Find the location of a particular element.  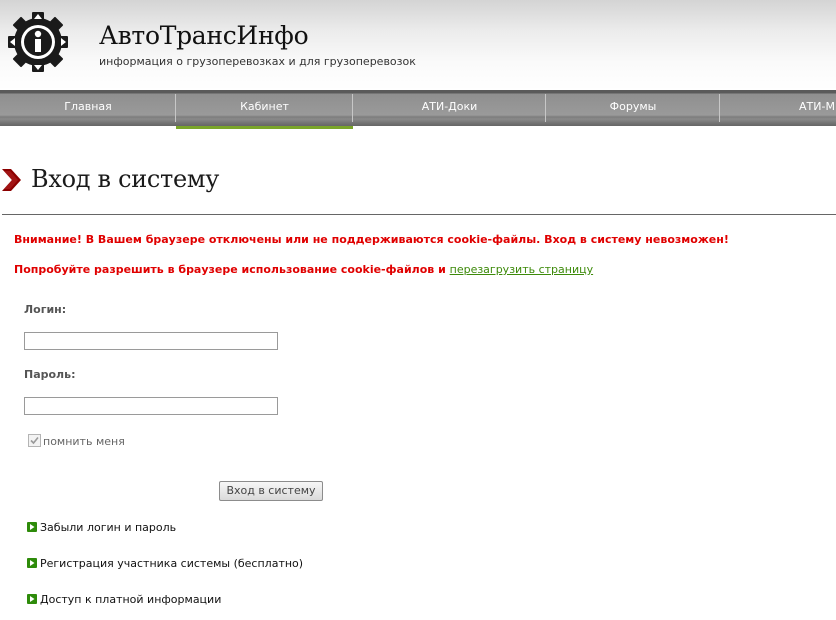

remember-me-checkbox is located at coordinates (34, 440).